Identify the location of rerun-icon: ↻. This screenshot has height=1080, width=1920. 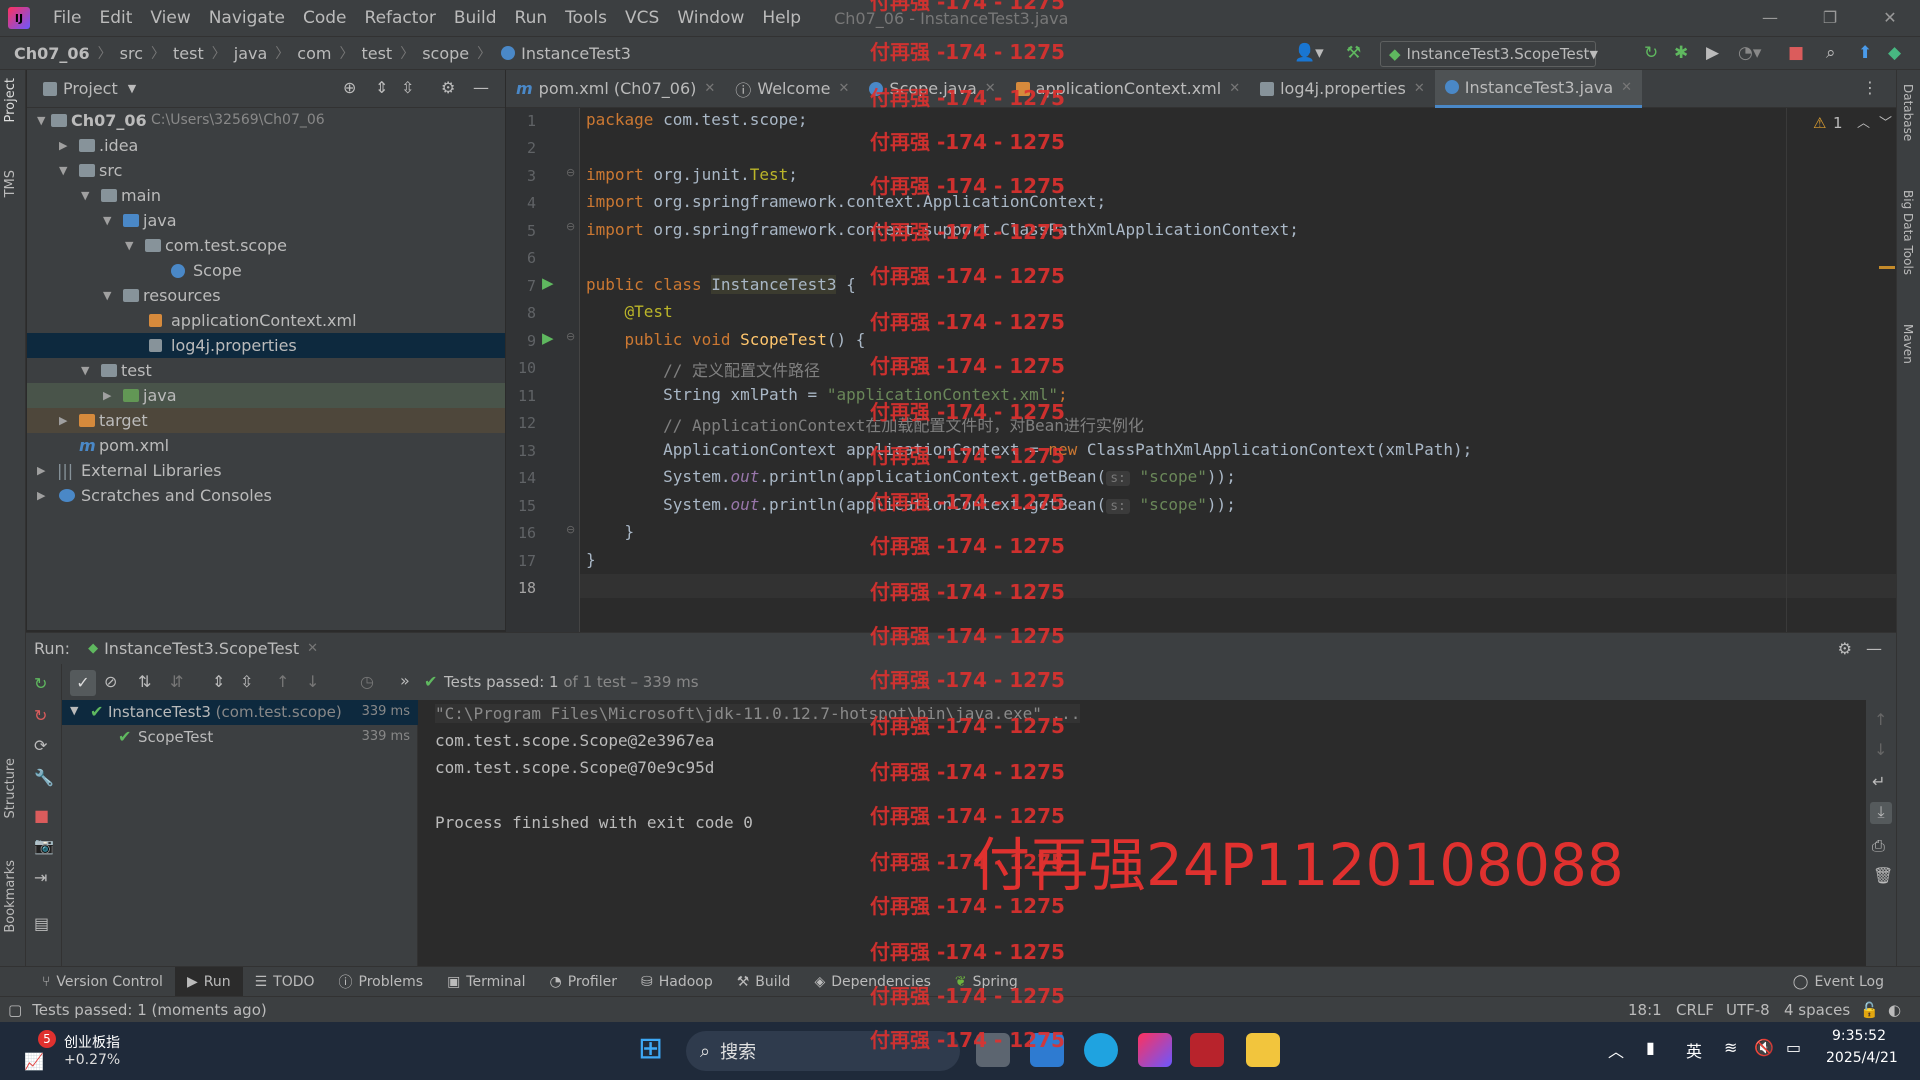
(40, 683).